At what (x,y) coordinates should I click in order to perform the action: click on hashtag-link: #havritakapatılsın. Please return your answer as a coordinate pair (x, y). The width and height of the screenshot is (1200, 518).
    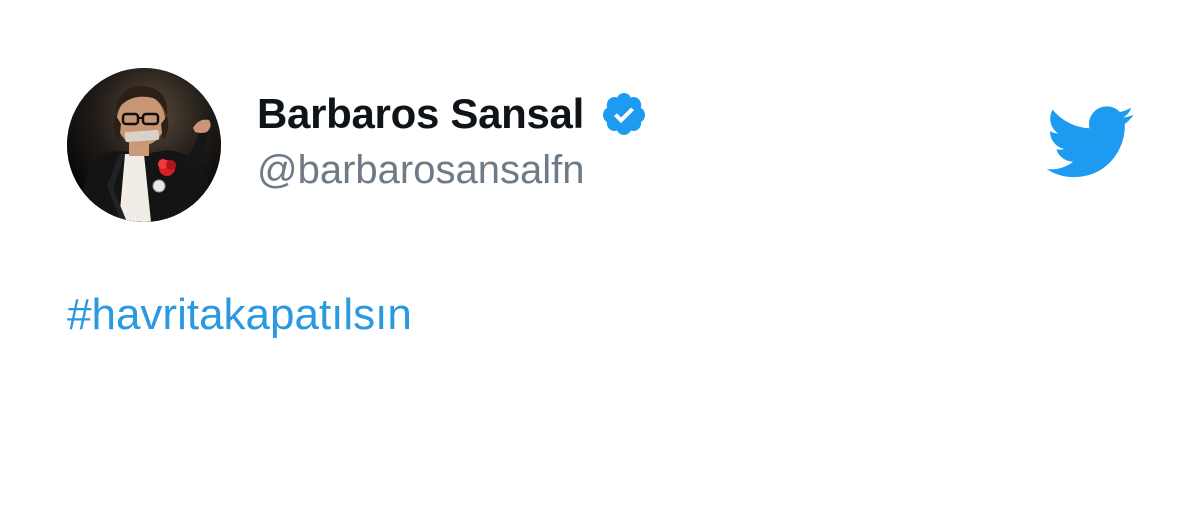
    Looking at the image, I should click on (239, 314).